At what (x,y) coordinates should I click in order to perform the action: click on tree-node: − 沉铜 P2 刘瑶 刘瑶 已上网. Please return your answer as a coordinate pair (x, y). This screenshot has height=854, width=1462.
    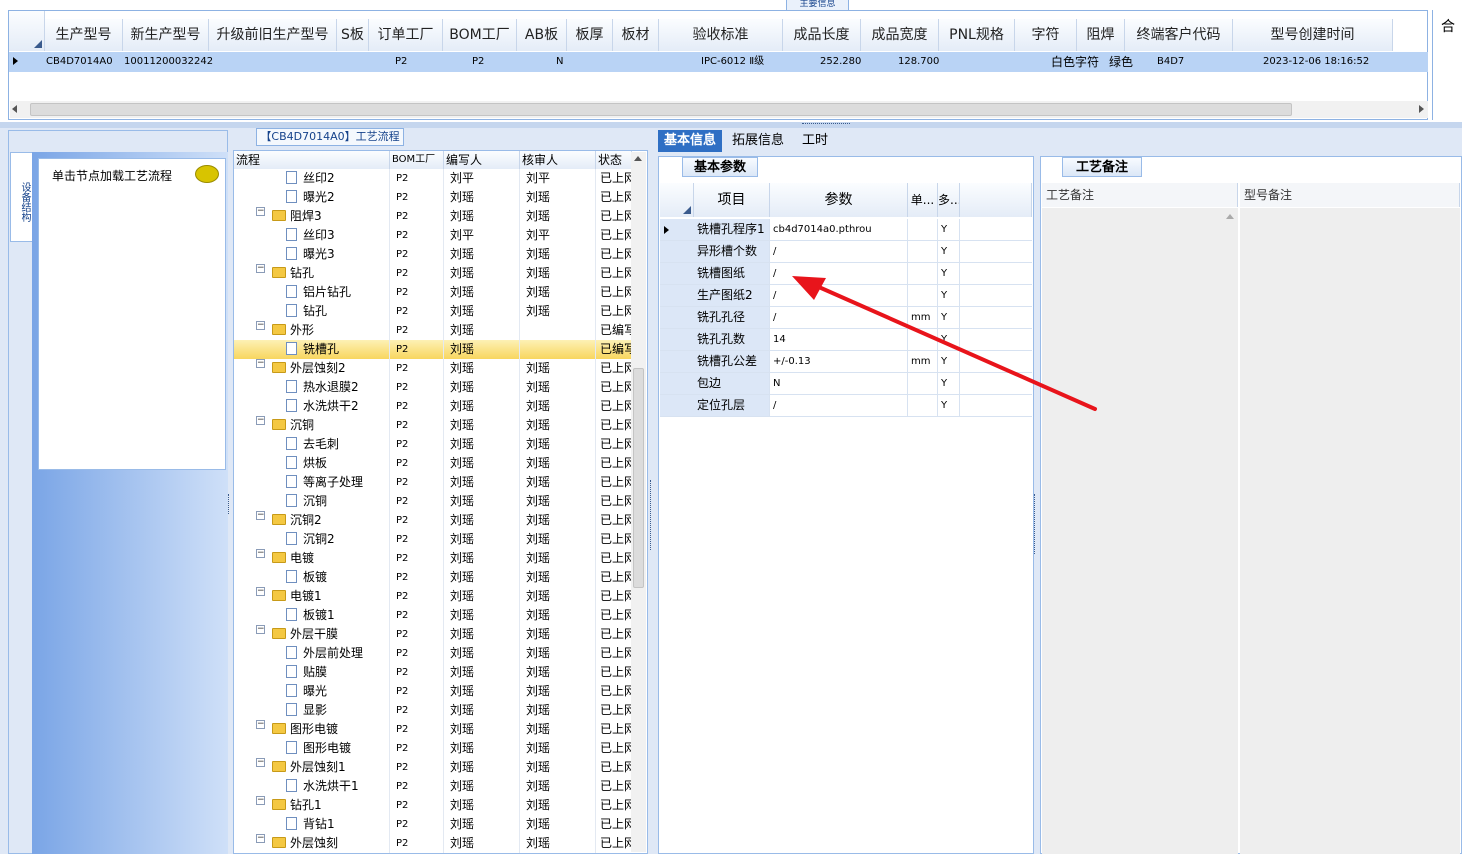
    Looking at the image, I should click on (434, 425).